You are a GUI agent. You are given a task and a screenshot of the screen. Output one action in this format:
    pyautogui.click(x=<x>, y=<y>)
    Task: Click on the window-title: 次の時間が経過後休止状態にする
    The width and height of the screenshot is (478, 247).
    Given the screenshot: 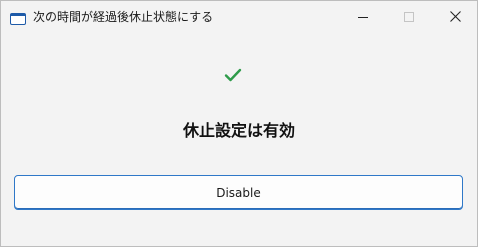 What is the action you would take?
    pyautogui.click(x=123, y=17)
    